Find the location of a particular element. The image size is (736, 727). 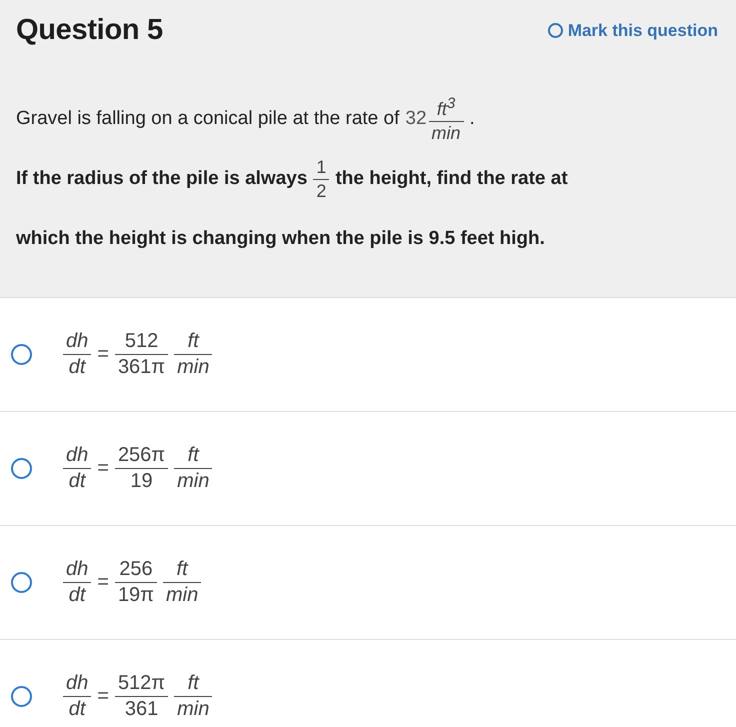

rate-number: 32 is located at coordinates (416, 119).